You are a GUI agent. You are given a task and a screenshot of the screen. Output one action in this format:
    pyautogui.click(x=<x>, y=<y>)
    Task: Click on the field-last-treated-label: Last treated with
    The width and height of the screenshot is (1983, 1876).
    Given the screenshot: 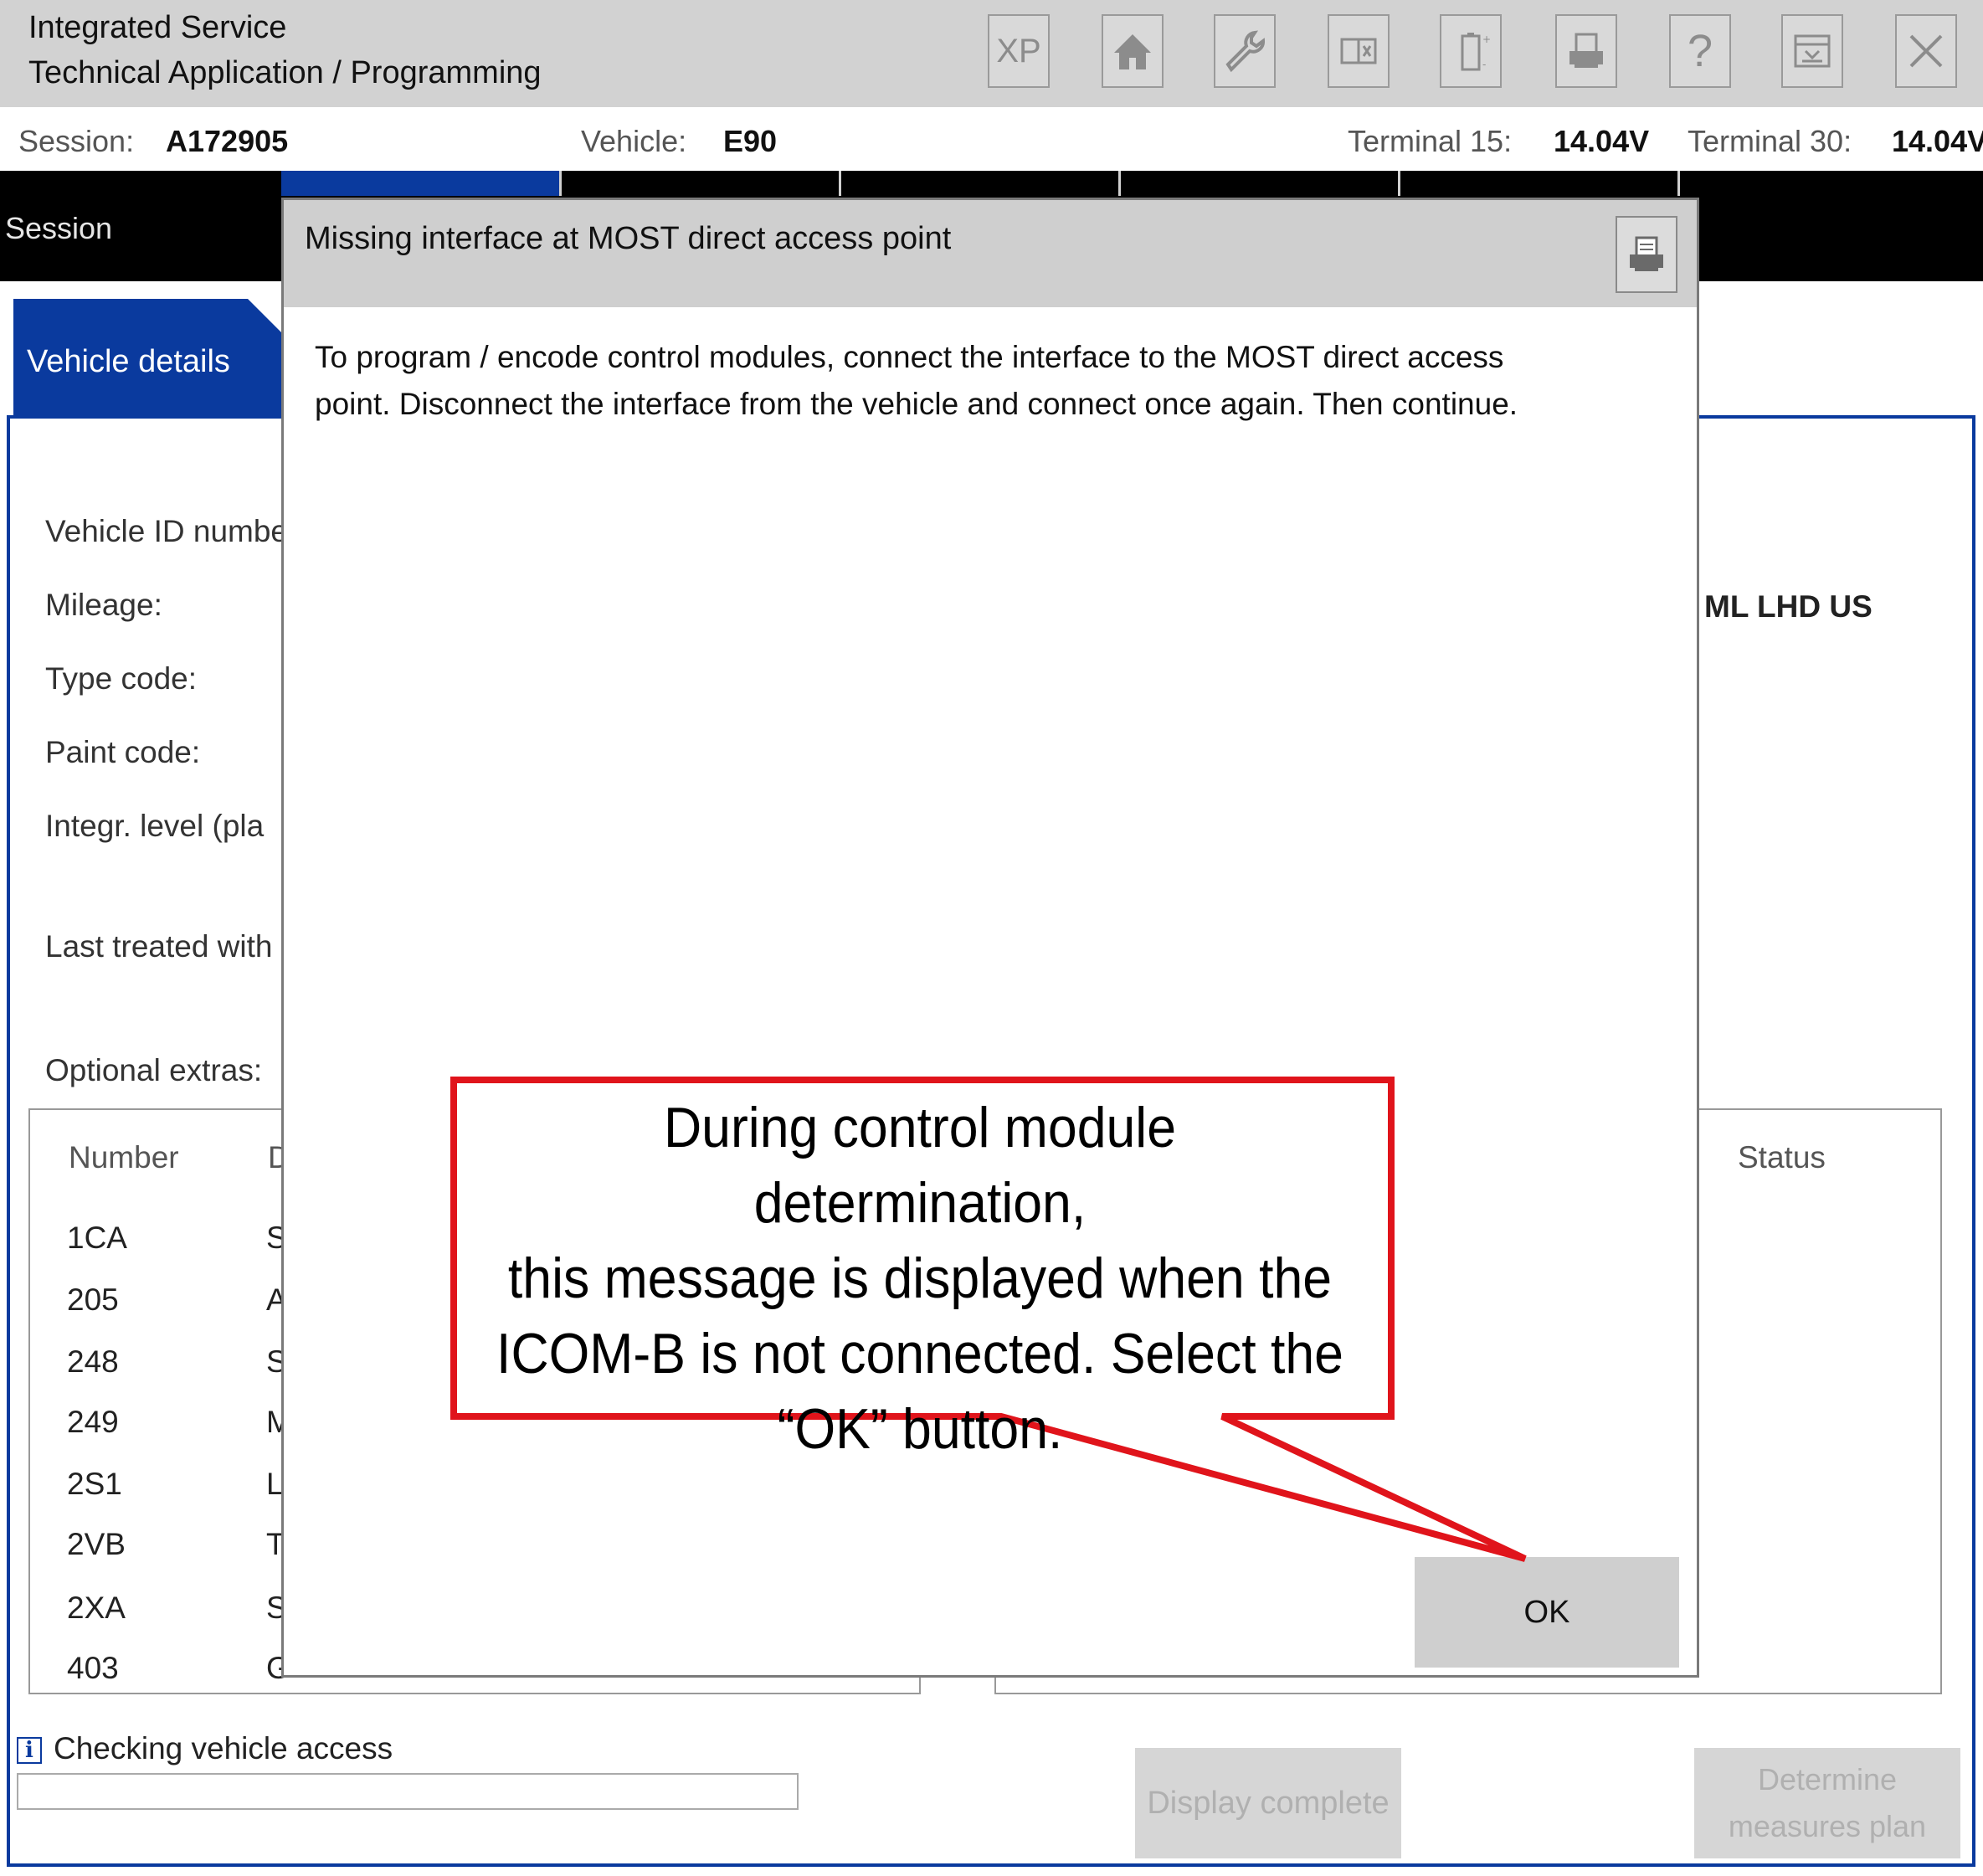 What is the action you would take?
    pyautogui.click(x=159, y=947)
    